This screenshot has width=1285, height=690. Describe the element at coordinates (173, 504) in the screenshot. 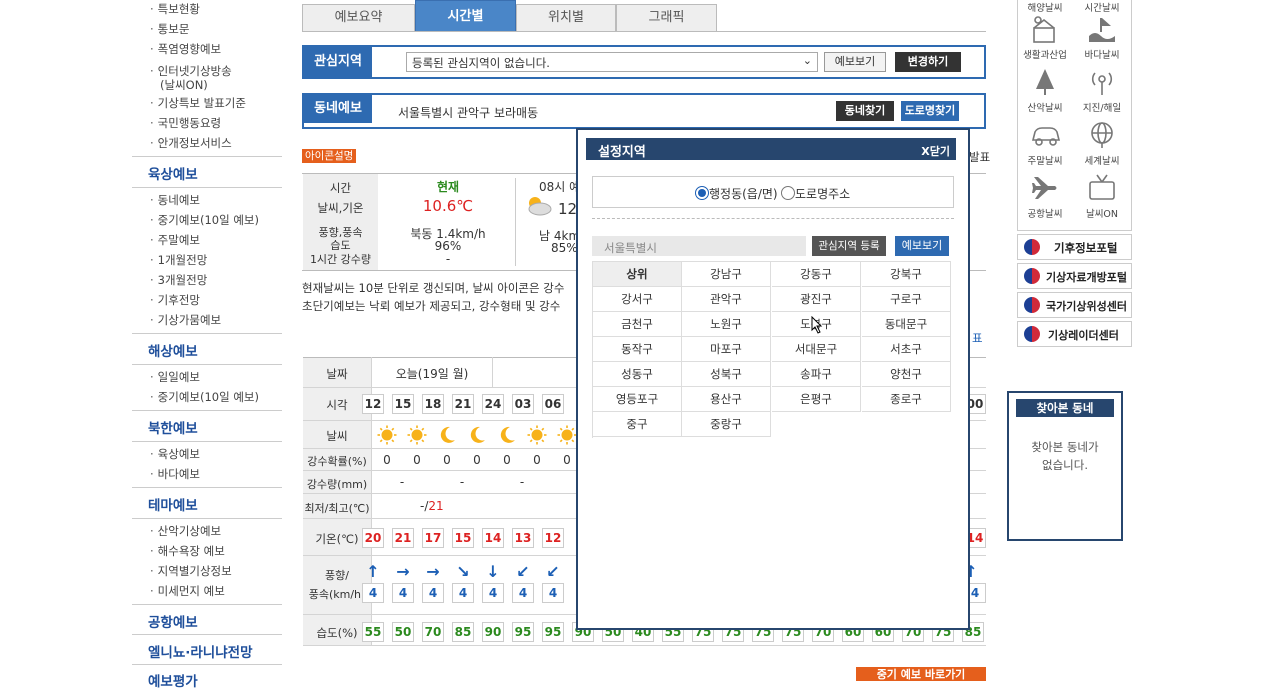

I see `sidebar-group-title: 테마예보` at that location.